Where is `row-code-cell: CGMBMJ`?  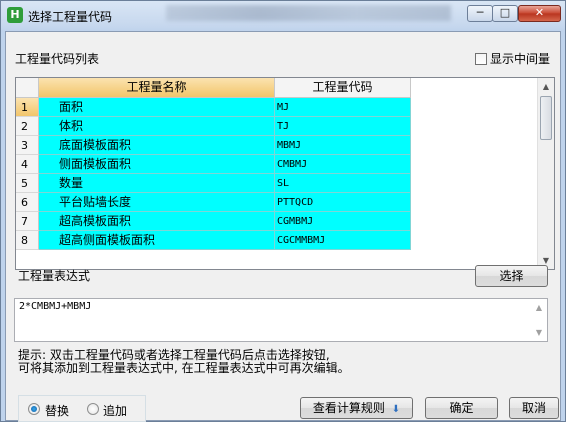 row-code-cell: CGMBMJ is located at coordinates (343, 221).